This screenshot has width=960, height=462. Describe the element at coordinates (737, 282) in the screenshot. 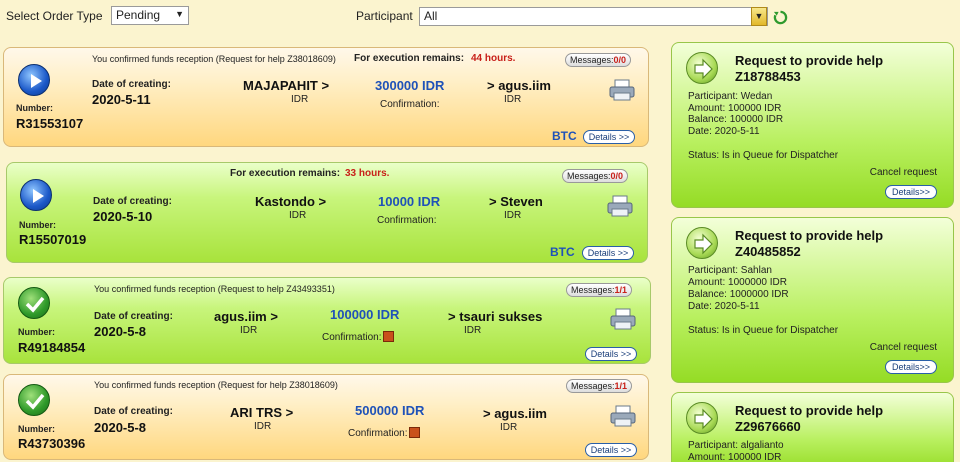

I see `request-amount: Amount: 1000000 IDR` at that location.